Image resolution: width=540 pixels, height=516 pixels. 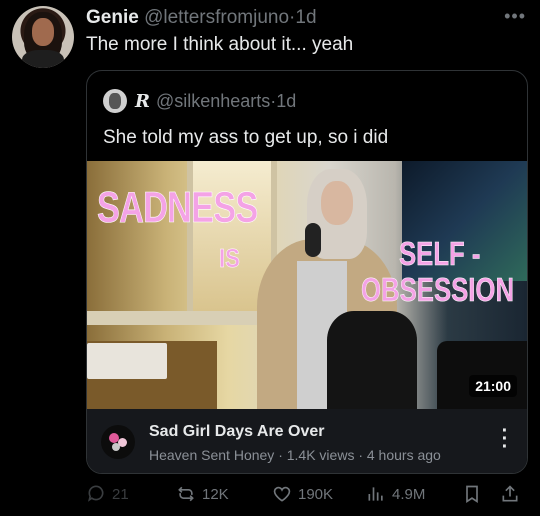 I want to click on overlay-text-self: SELF -, so click(x=440, y=254).